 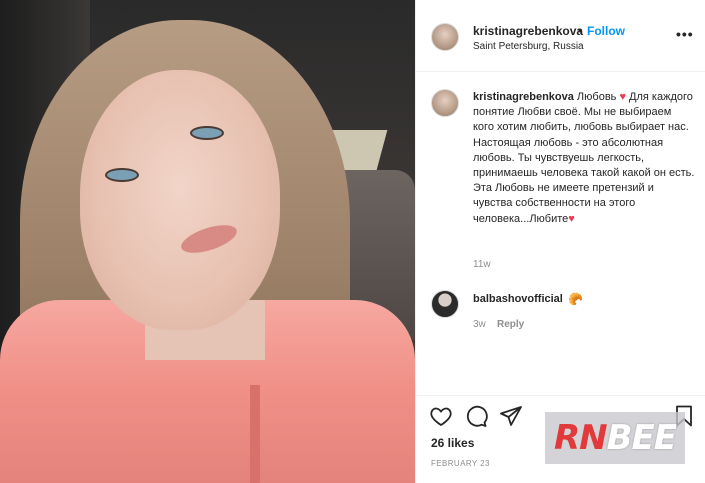 I want to click on commenter-username: balbashovofficial, so click(x=518, y=299).